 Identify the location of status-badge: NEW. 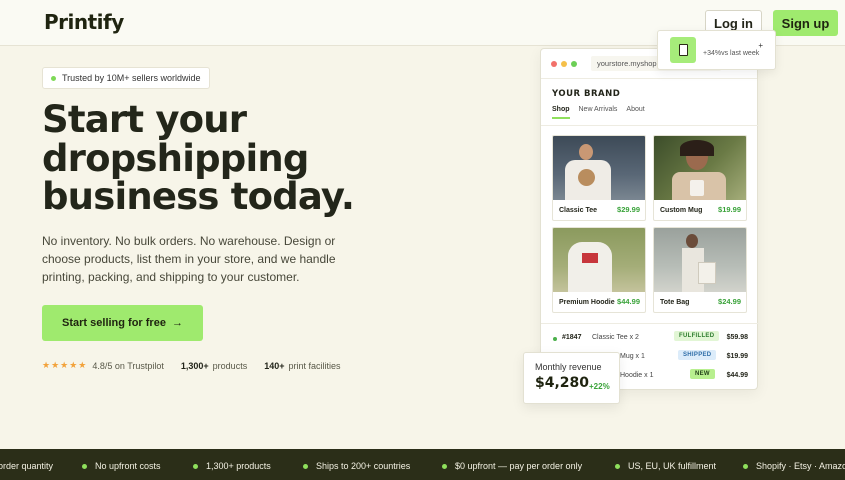
(702, 374).